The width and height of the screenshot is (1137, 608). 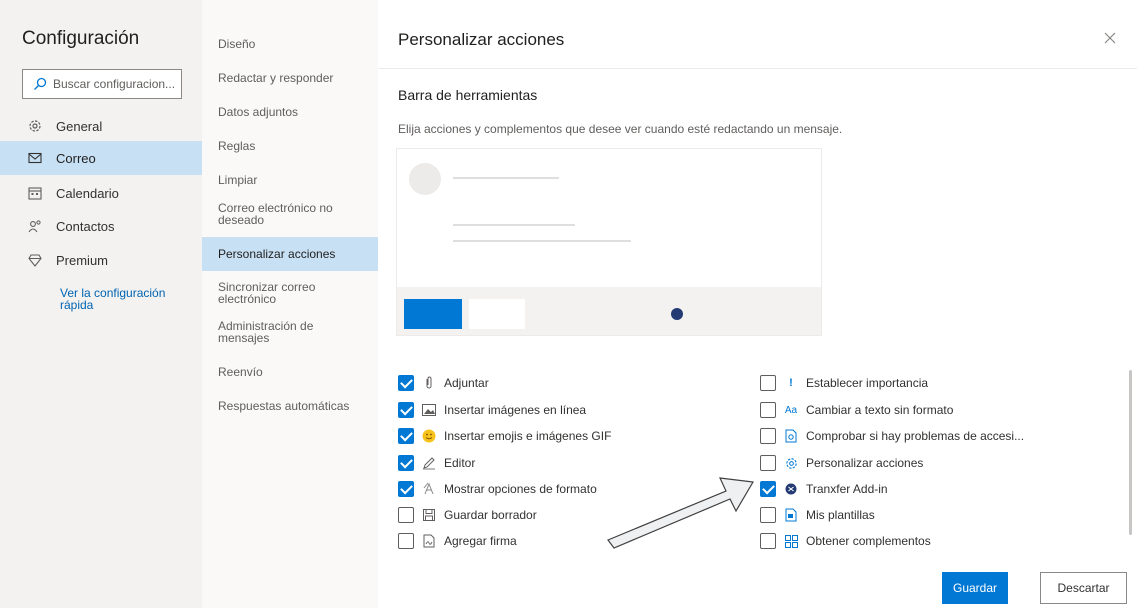 What do you see at coordinates (865, 463) in the screenshot?
I see `option-label: Personalizar acciones` at bounding box center [865, 463].